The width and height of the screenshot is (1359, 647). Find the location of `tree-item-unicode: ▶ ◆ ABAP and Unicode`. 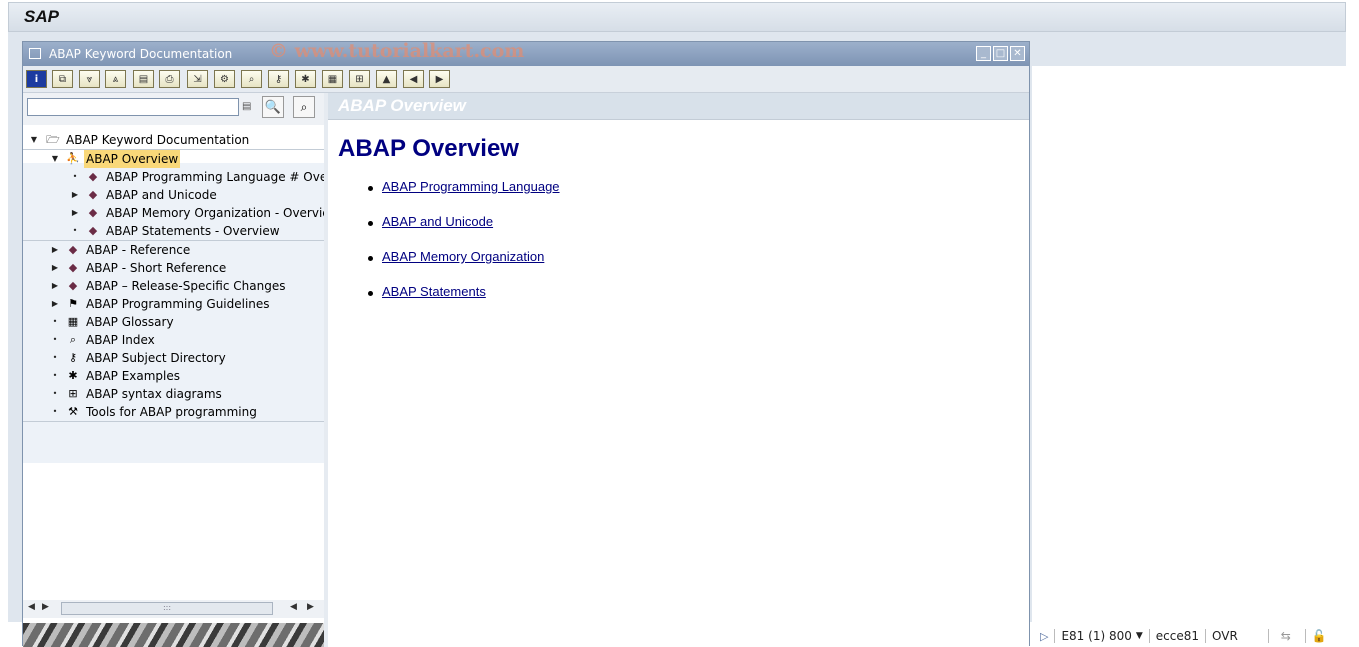

tree-item-unicode: ▶ ◆ ABAP and Unicode is located at coordinates (173, 195).